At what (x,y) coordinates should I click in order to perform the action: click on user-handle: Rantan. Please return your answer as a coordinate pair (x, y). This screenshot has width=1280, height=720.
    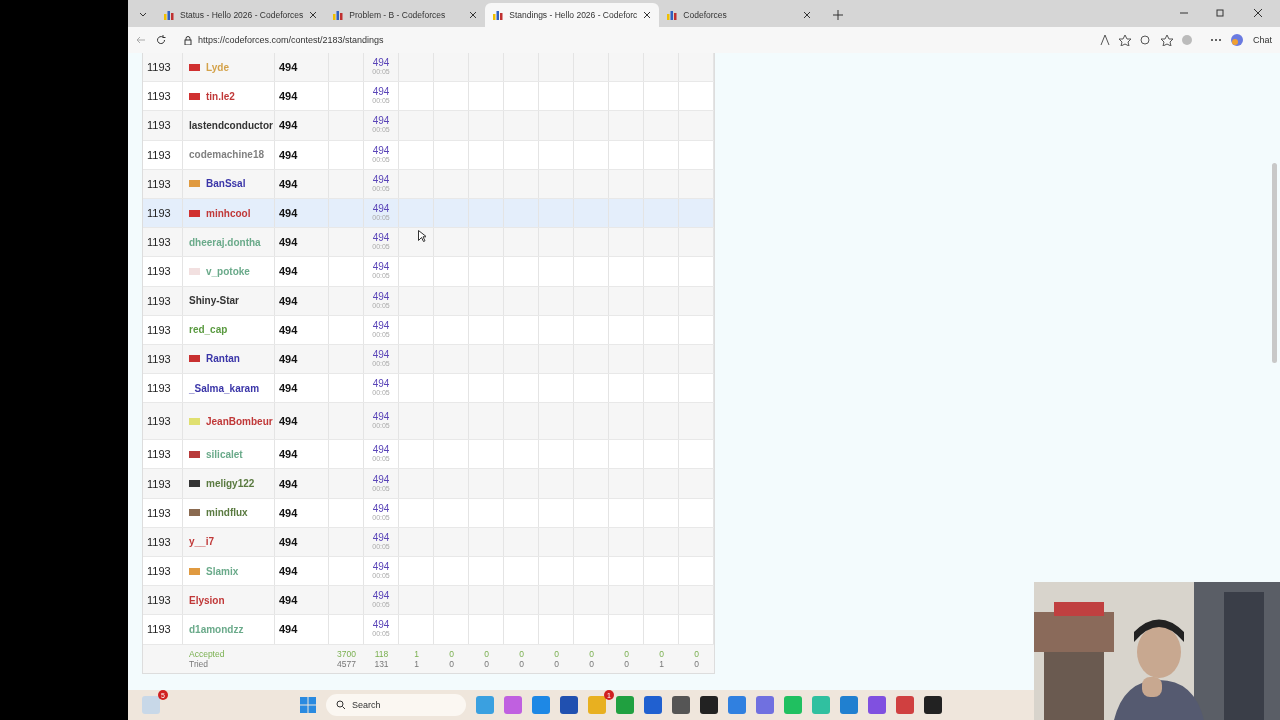
    Looking at the image, I should click on (223, 359).